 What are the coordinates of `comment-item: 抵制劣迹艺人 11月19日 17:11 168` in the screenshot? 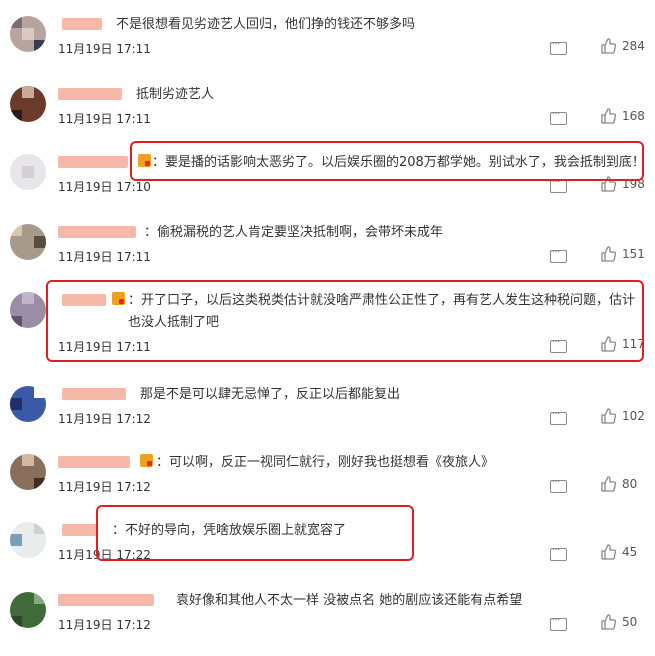 It's located at (327, 116).